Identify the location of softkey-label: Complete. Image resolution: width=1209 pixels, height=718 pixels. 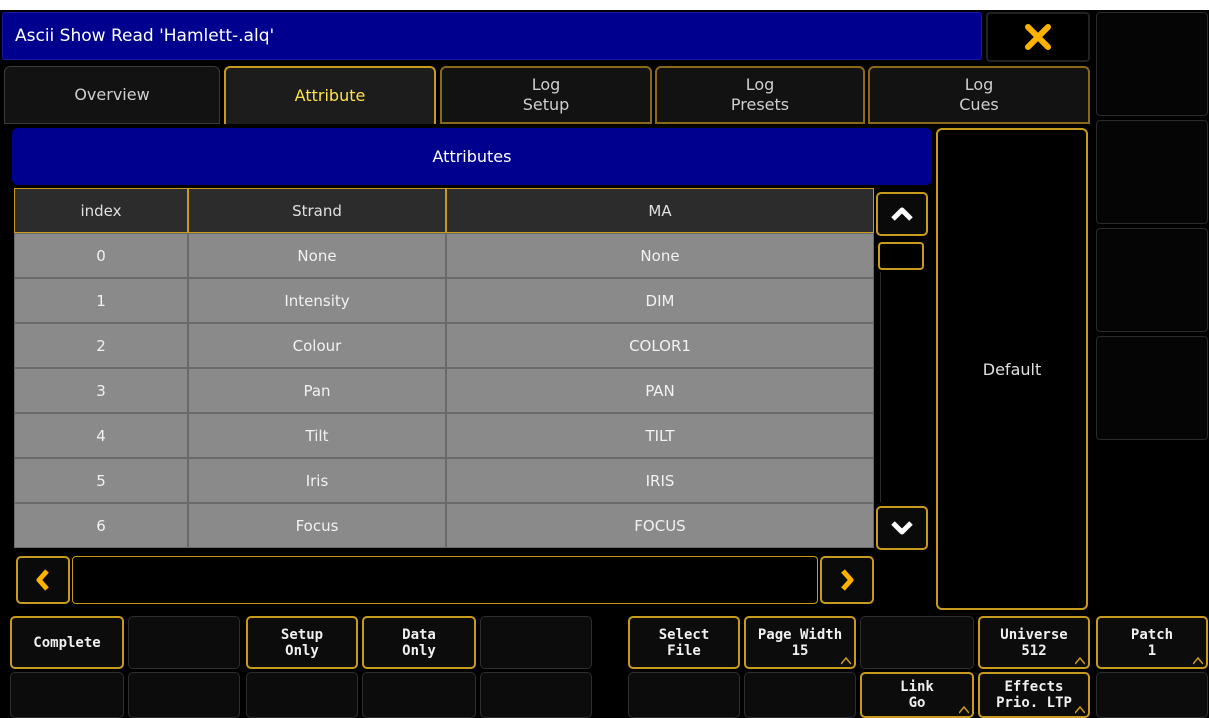
(67, 642).